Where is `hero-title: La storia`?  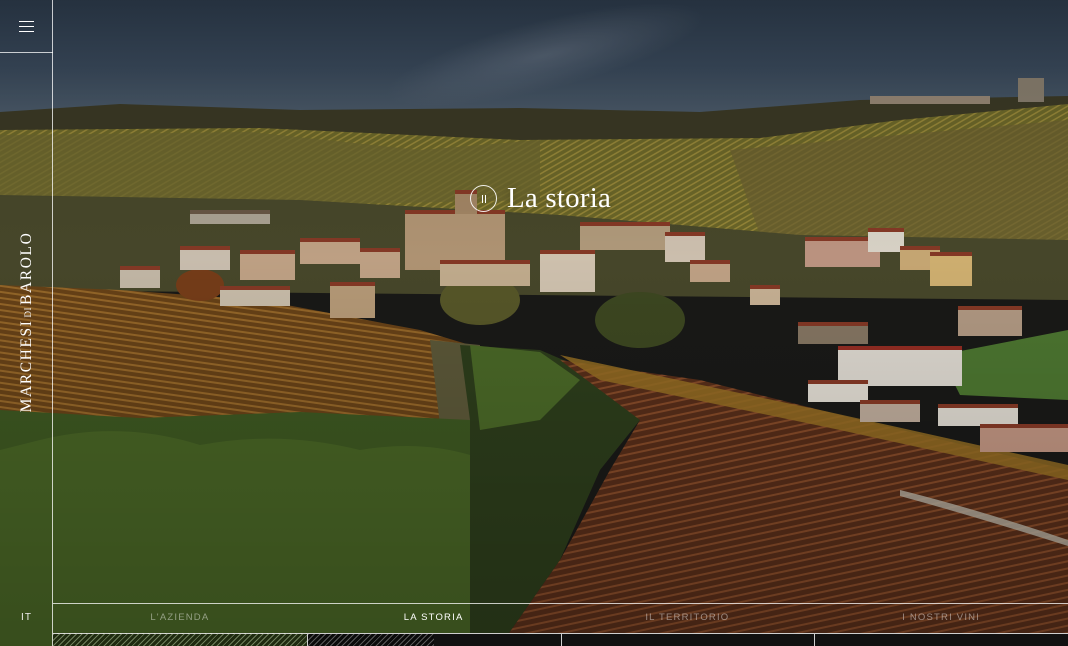
hero-title: La storia is located at coordinates (540, 198).